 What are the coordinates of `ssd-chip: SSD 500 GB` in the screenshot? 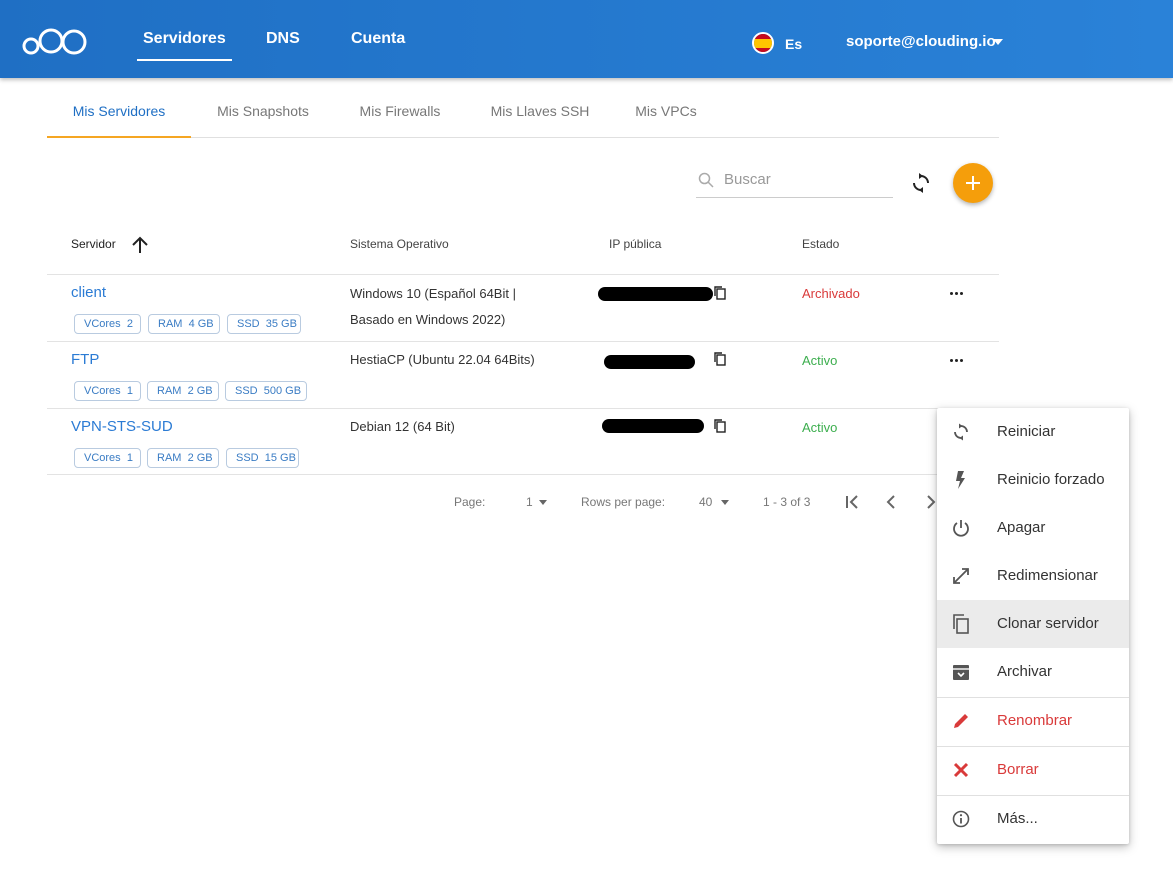 It's located at (266, 391).